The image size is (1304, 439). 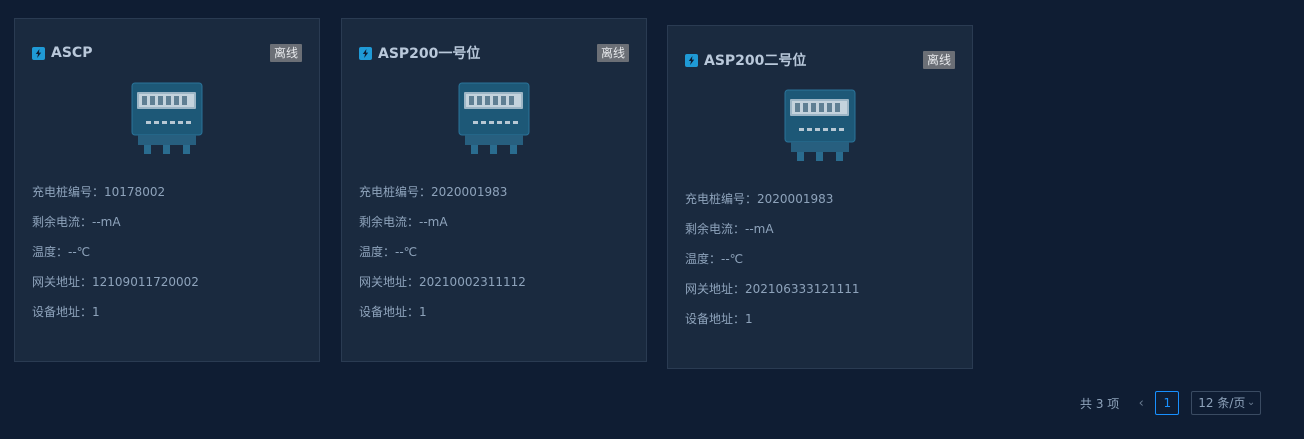 What do you see at coordinates (772, 289) in the screenshot?
I see `gateway-address-row: 网关地址：202106333121111` at bounding box center [772, 289].